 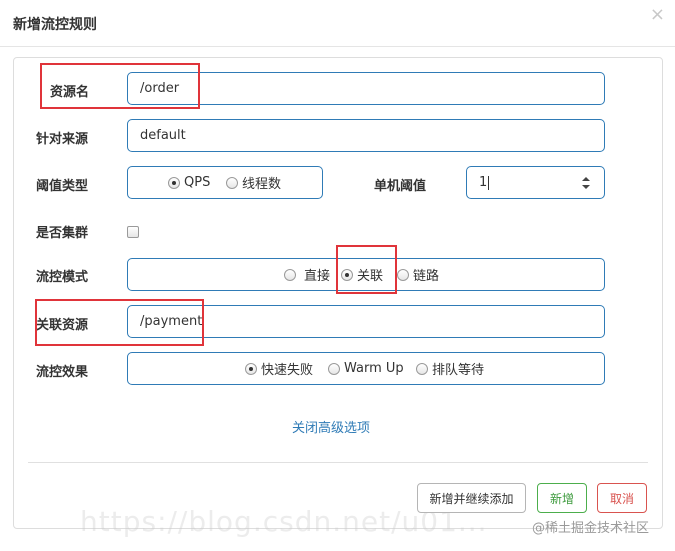 I want to click on strategy-radio-group: 直接 关联 链路, so click(x=366, y=274).